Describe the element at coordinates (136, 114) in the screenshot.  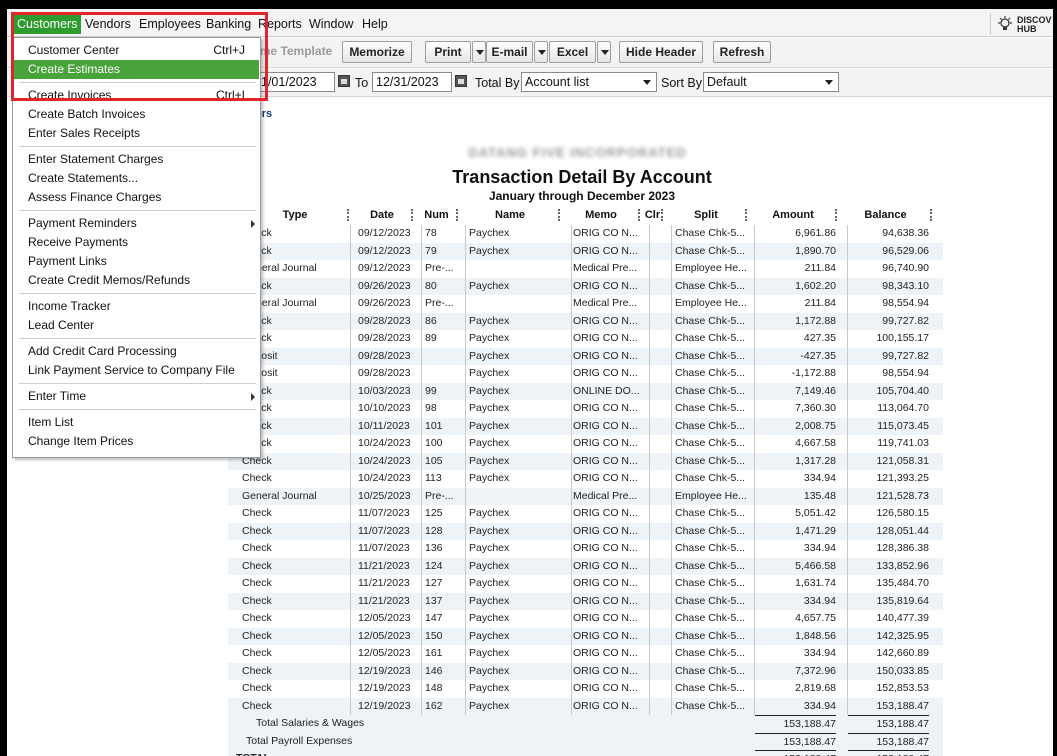
I see `menu-item-create-batch-invoices: Create Batch Invoices` at that location.